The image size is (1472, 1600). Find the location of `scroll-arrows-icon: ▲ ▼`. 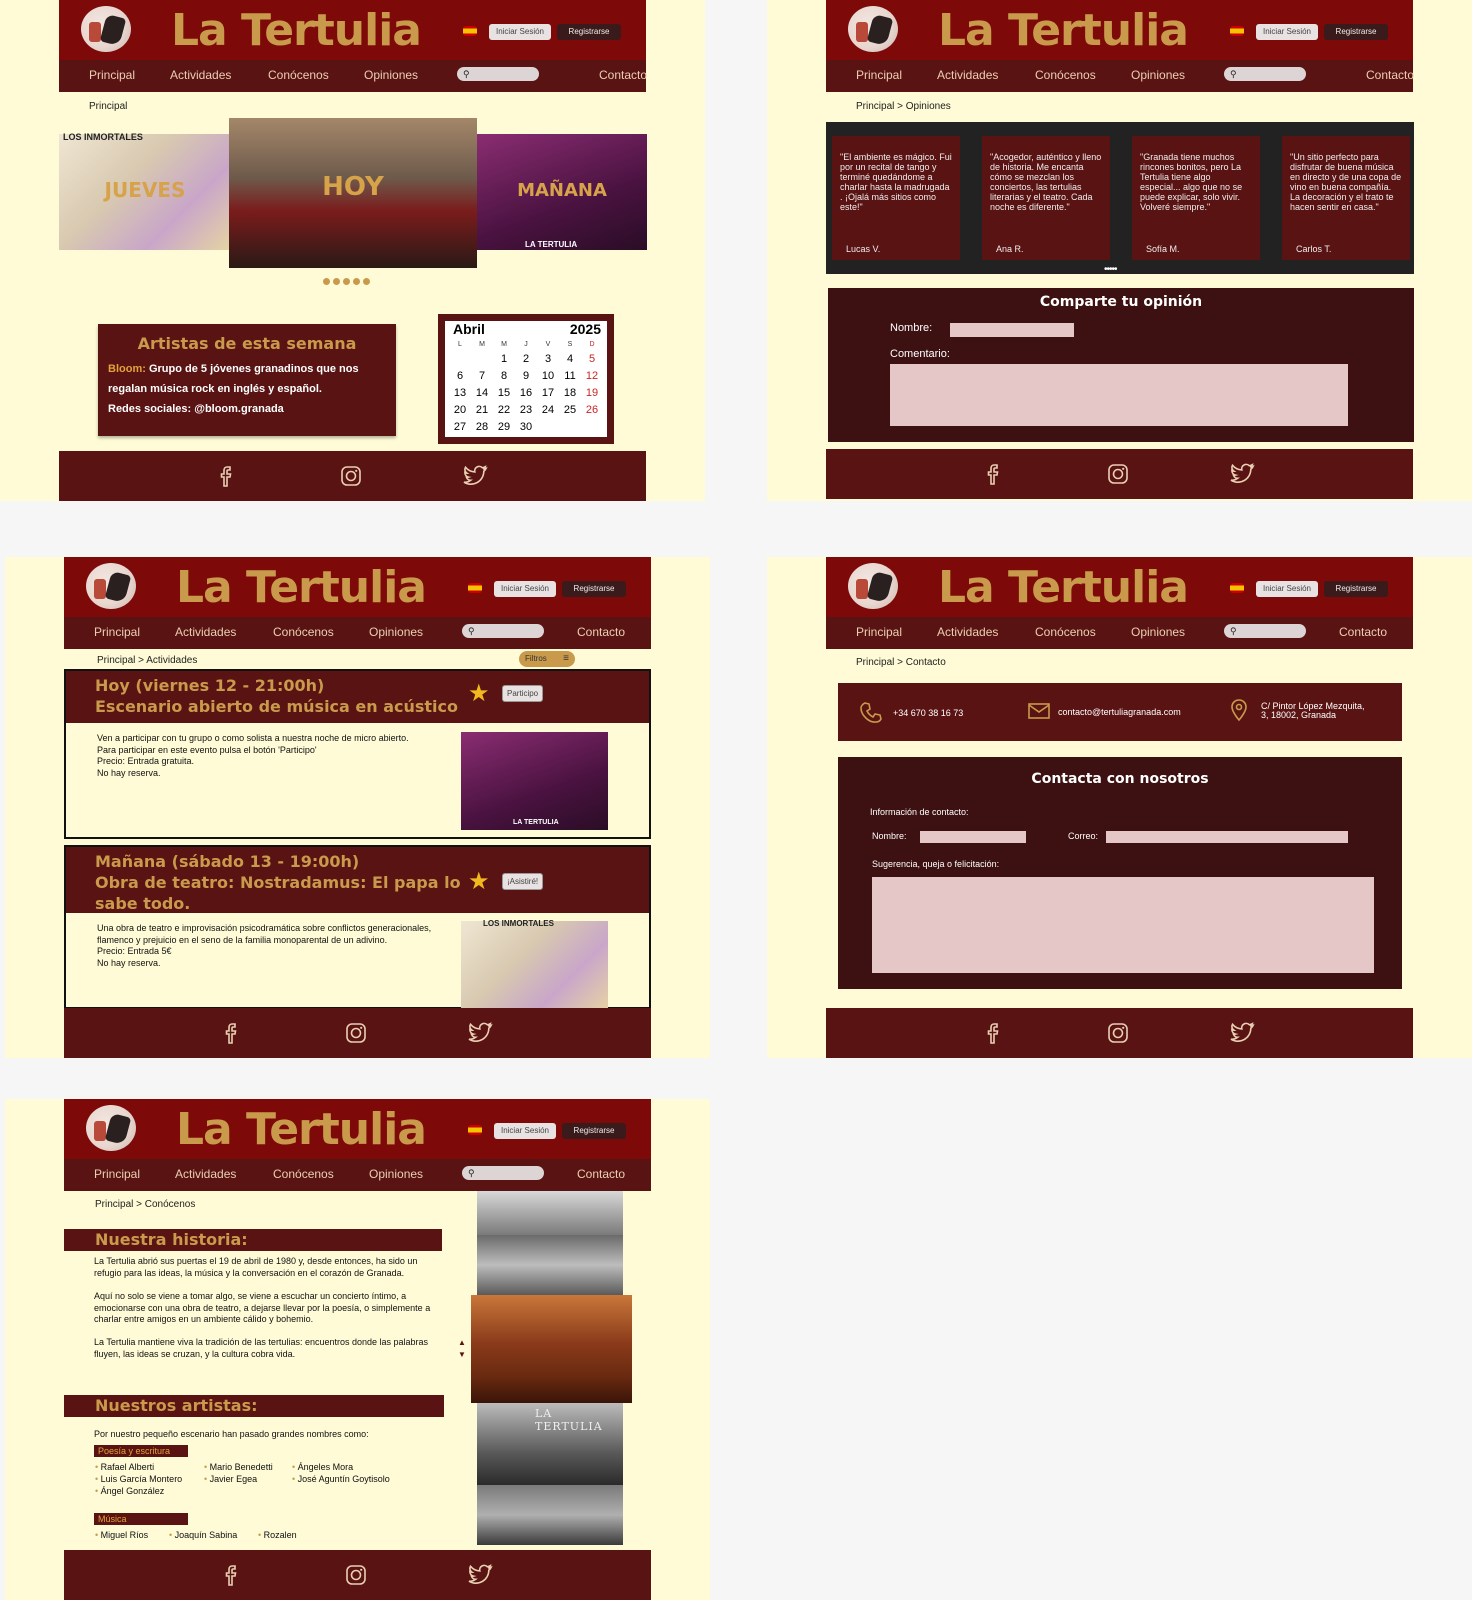

scroll-arrows-icon: ▲ ▼ is located at coordinates (462, 1349).